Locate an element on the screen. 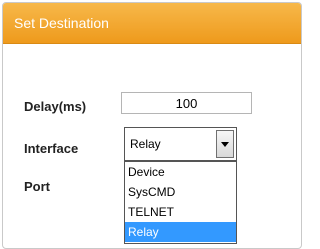 The height and width of the screenshot is (249, 320). interface-label: Interface is located at coordinates (51, 148).